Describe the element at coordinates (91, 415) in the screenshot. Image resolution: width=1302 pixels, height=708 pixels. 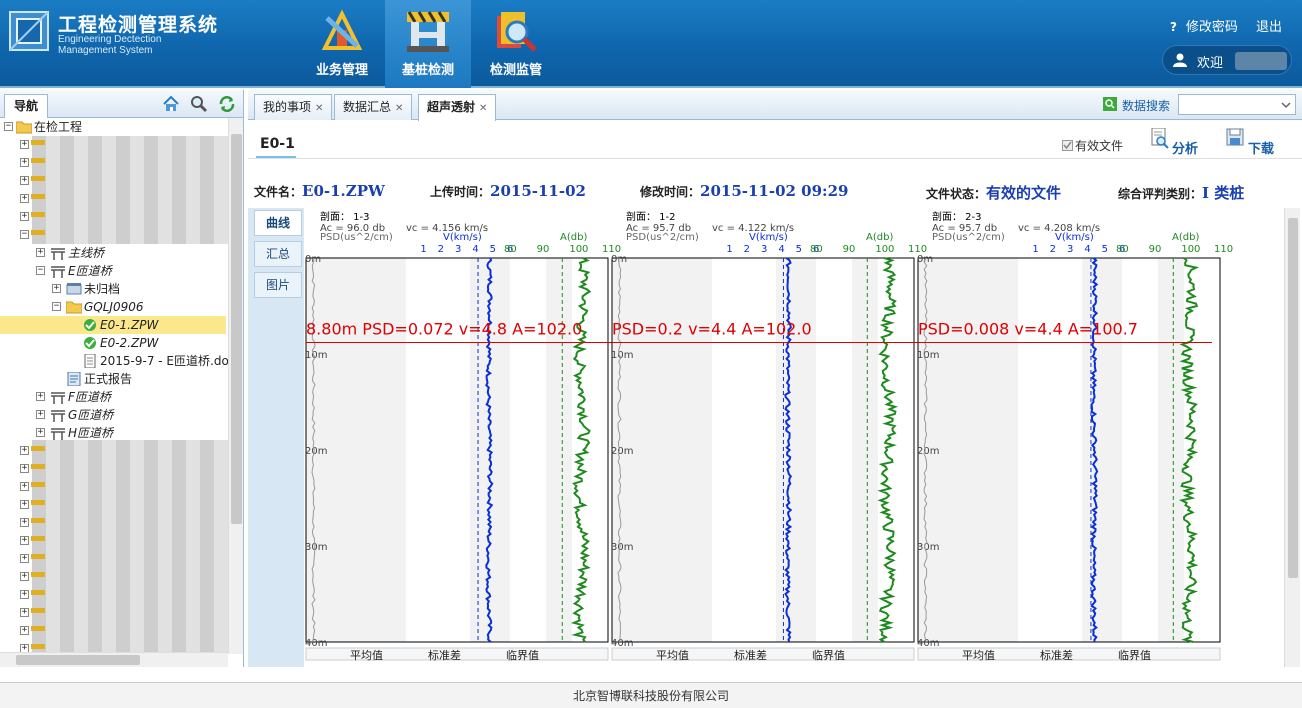
I see `tree-node-g-bridge-label: G匝道桥` at that location.